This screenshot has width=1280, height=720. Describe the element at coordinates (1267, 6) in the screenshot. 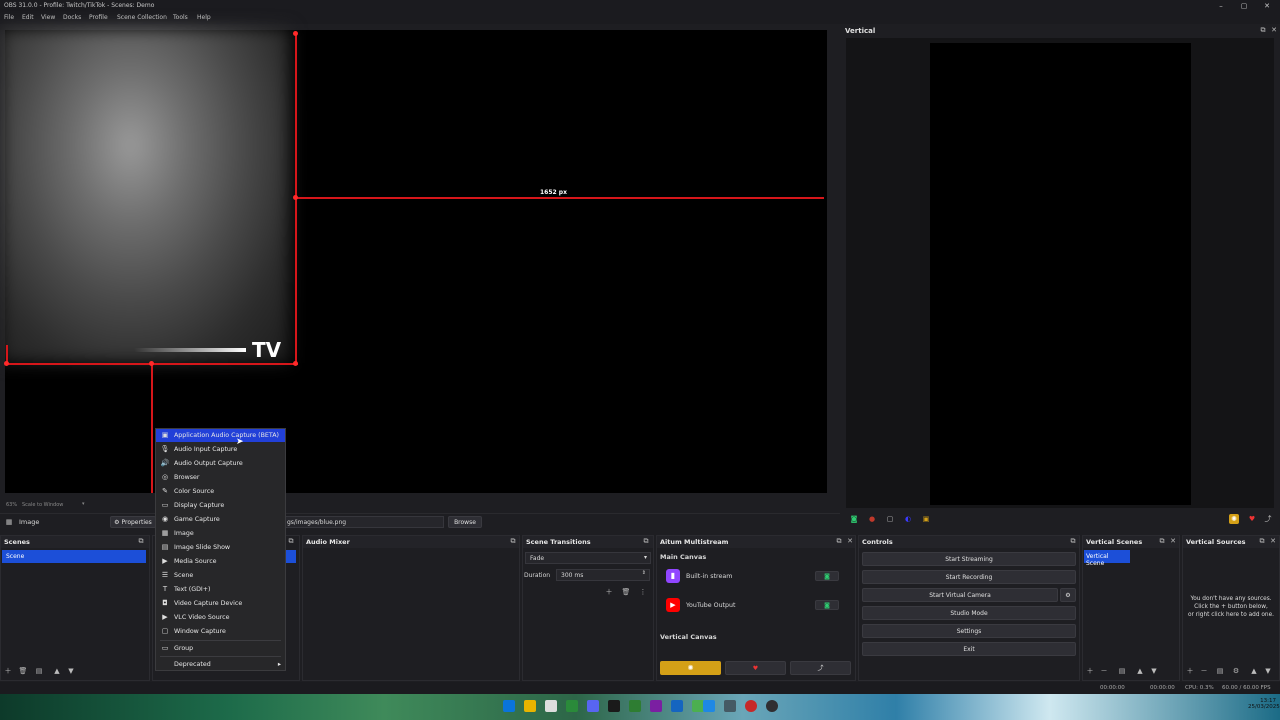

I see `close-button: ✕` at that location.